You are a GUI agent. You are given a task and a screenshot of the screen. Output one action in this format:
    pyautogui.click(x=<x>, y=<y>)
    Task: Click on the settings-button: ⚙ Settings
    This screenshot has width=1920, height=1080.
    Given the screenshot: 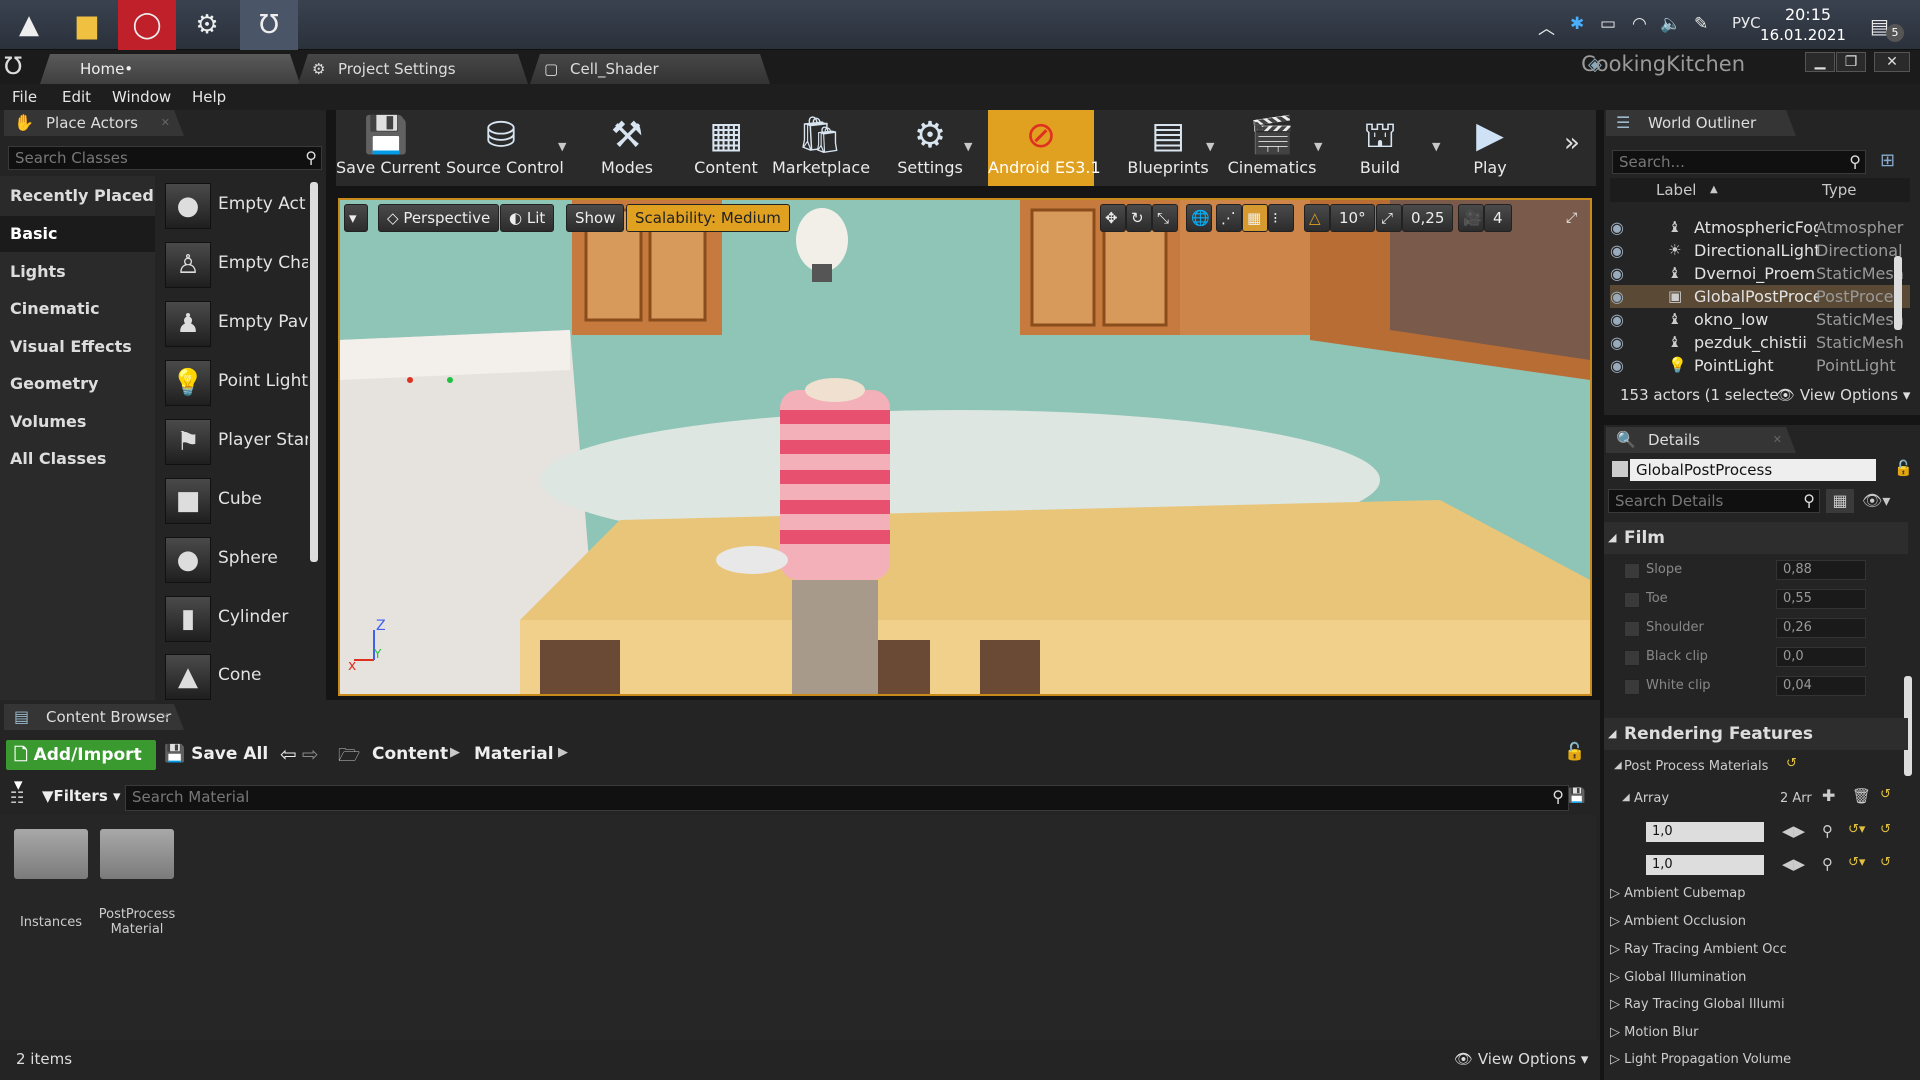 What is the action you would take?
    pyautogui.click(x=930, y=148)
    